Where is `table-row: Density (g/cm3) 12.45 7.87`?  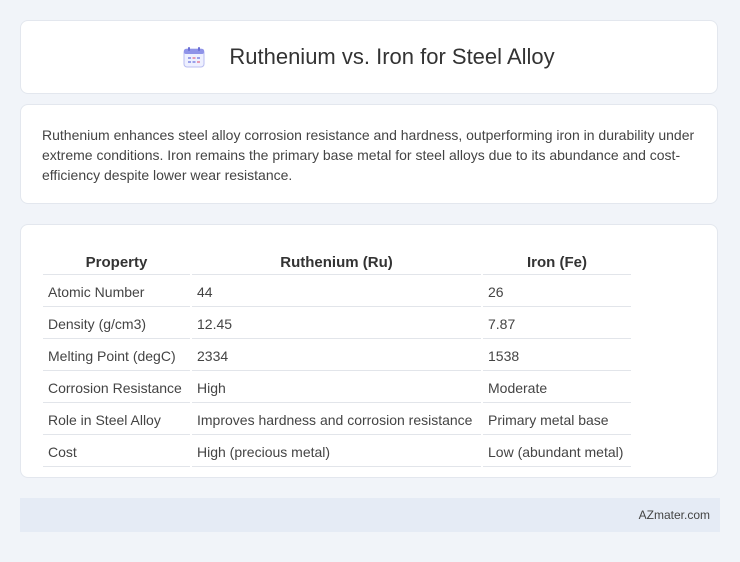
table-row: Density (g/cm3) 12.45 7.87 is located at coordinates (337, 324).